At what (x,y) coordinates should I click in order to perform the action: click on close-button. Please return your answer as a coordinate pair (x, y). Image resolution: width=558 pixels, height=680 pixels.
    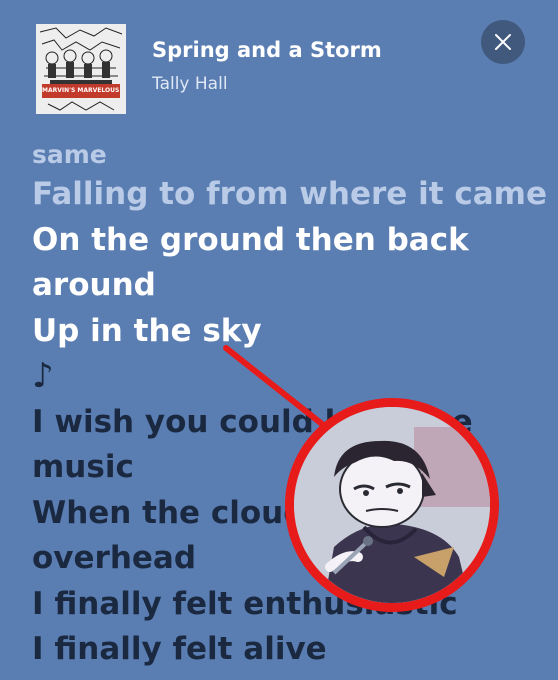
    Looking at the image, I should click on (503, 42).